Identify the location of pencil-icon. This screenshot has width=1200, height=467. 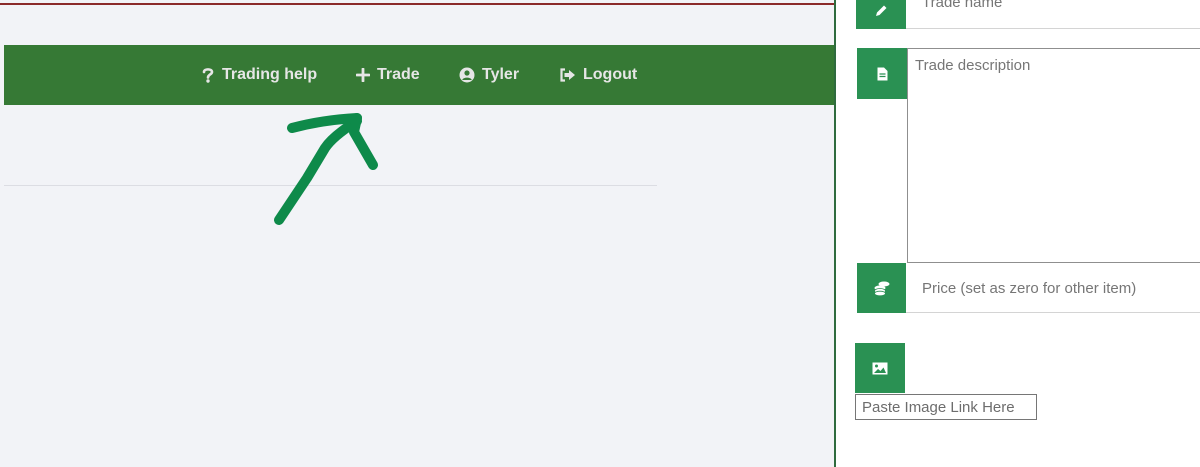
(880, 10).